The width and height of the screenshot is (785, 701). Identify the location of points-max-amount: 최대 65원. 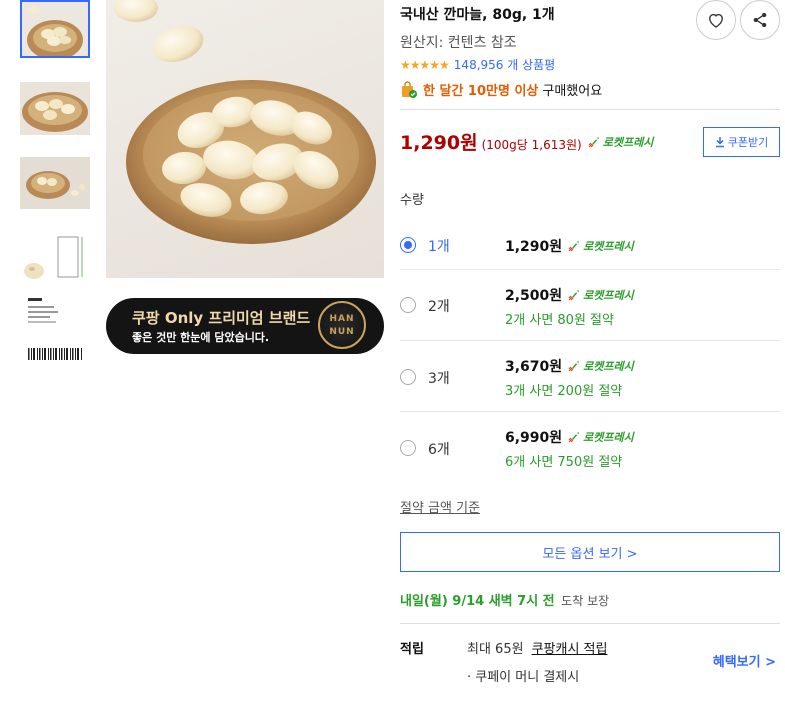
(495, 649).